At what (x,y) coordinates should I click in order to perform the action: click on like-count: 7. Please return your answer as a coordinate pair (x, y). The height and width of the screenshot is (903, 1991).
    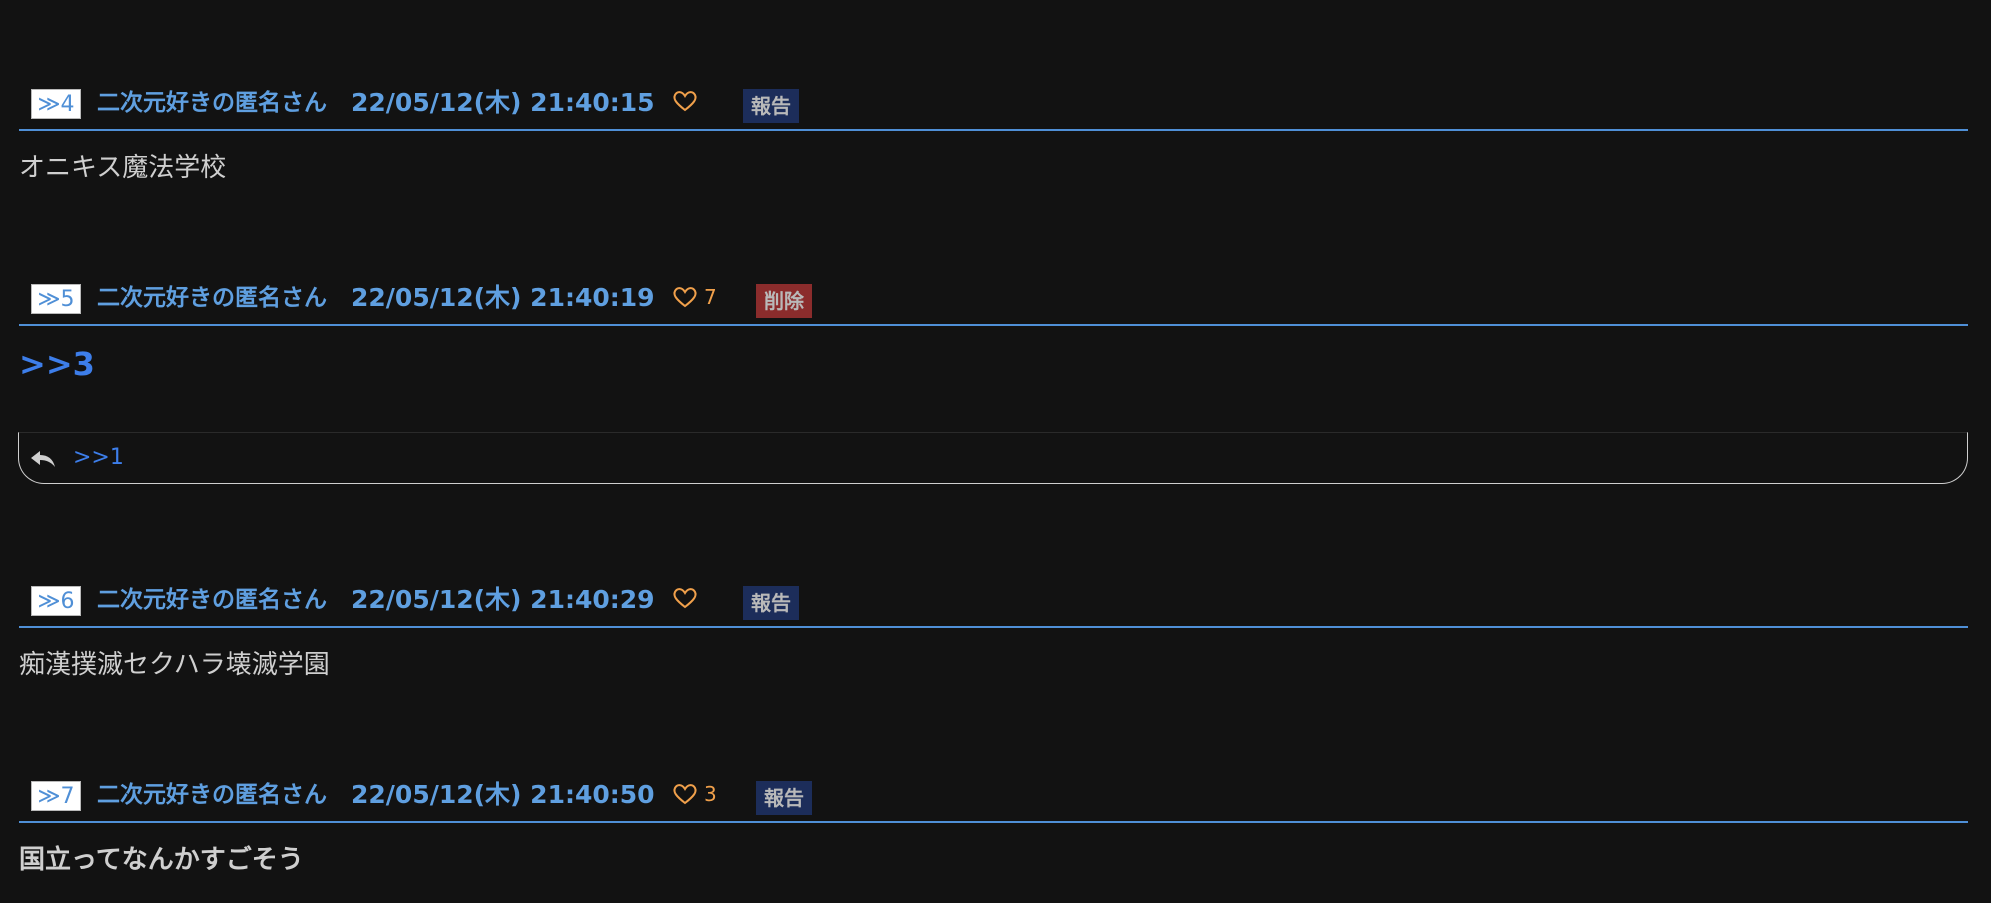
    Looking at the image, I should click on (710, 297).